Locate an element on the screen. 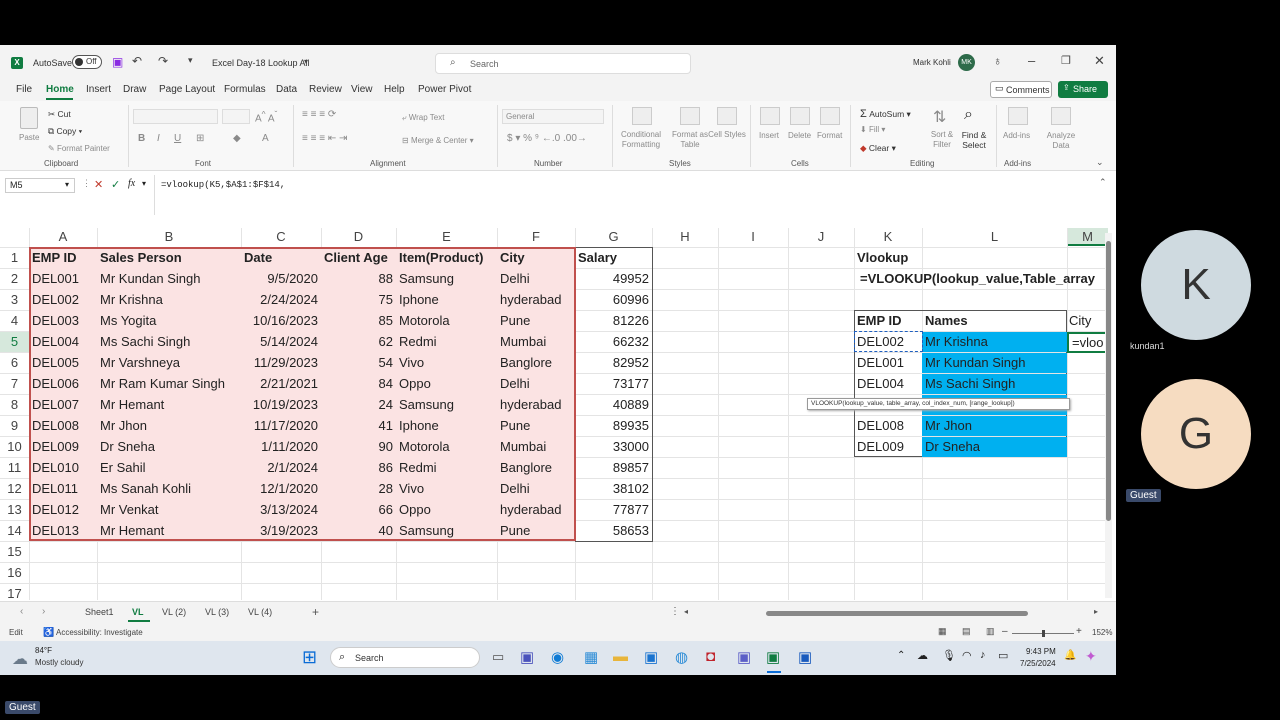 The height and width of the screenshot is (720, 1280). format-as-table-label: Format as Table is located at coordinates (690, 140).